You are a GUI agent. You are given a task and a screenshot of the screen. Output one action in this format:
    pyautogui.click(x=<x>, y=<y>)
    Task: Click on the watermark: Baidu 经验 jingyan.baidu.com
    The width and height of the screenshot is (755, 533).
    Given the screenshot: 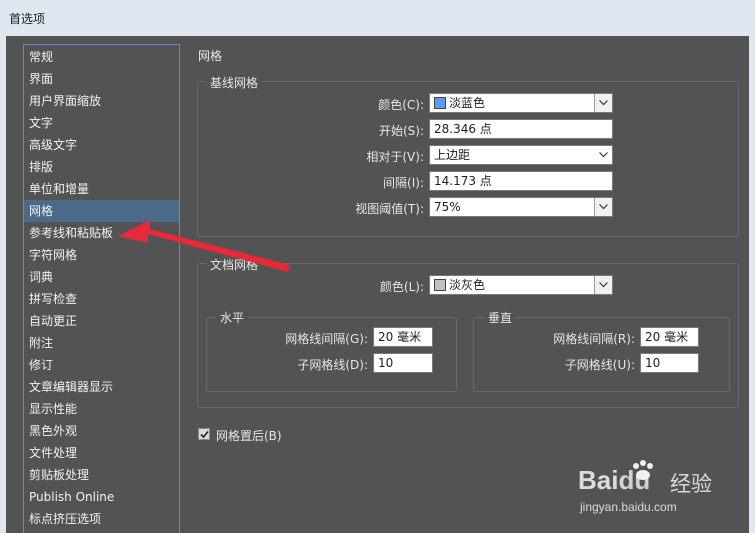 What is the action you would take?
    pyautogui.click(x=663, y=491)
    